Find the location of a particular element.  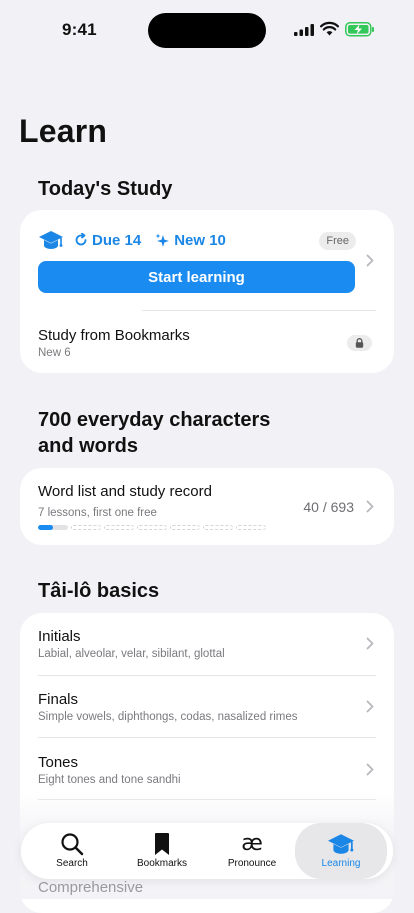

cellular-signal-icon is located at coordinates (304, 30).